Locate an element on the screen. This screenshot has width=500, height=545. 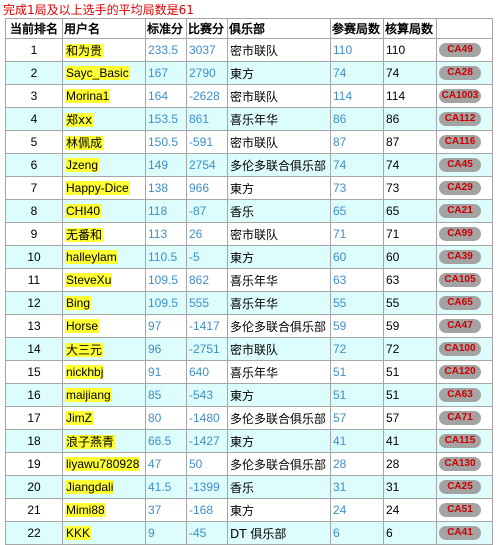
username-link: 大三元 is located at coordinates (84, 349).